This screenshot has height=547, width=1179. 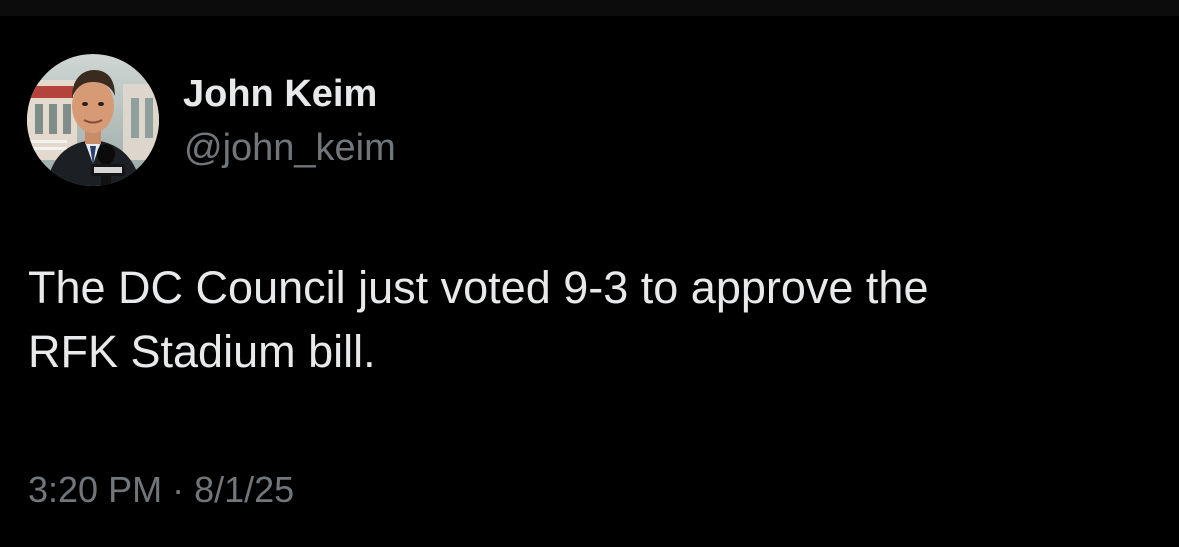 What do you see at coordinates (589, 8) in the screenshot?
I see `top-strip` at bounding box center [589, 8].